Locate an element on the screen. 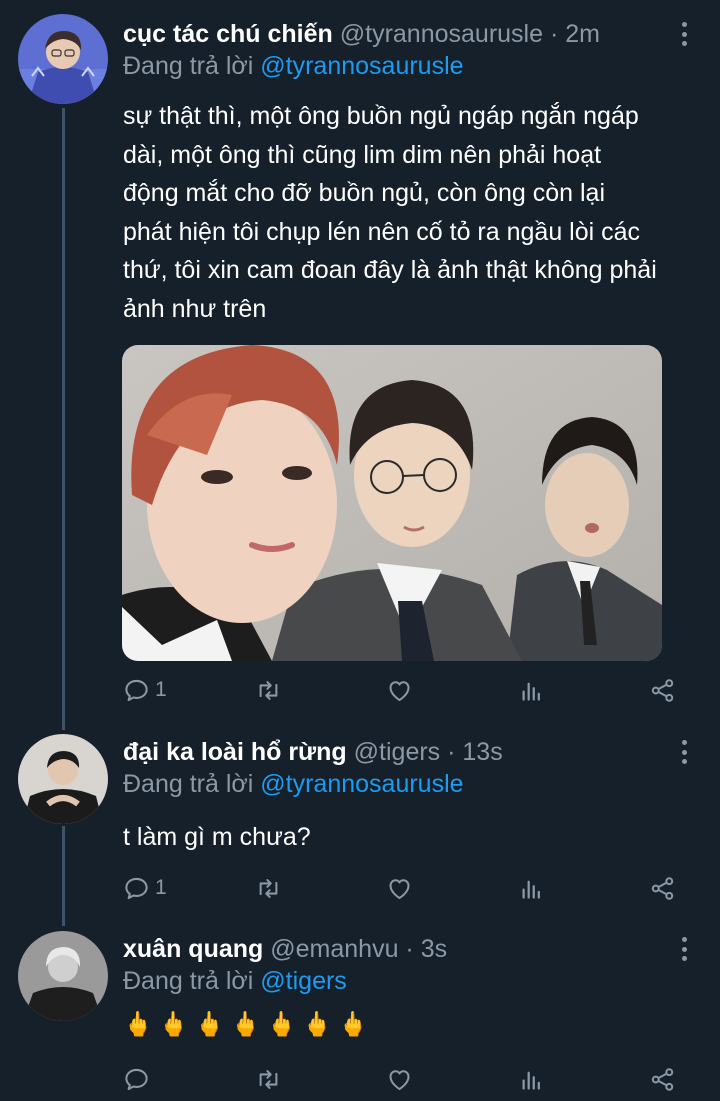 The width and height of the screenshot is (720, 1101). display-name: xuân quang is located at coordinates (193, 949).